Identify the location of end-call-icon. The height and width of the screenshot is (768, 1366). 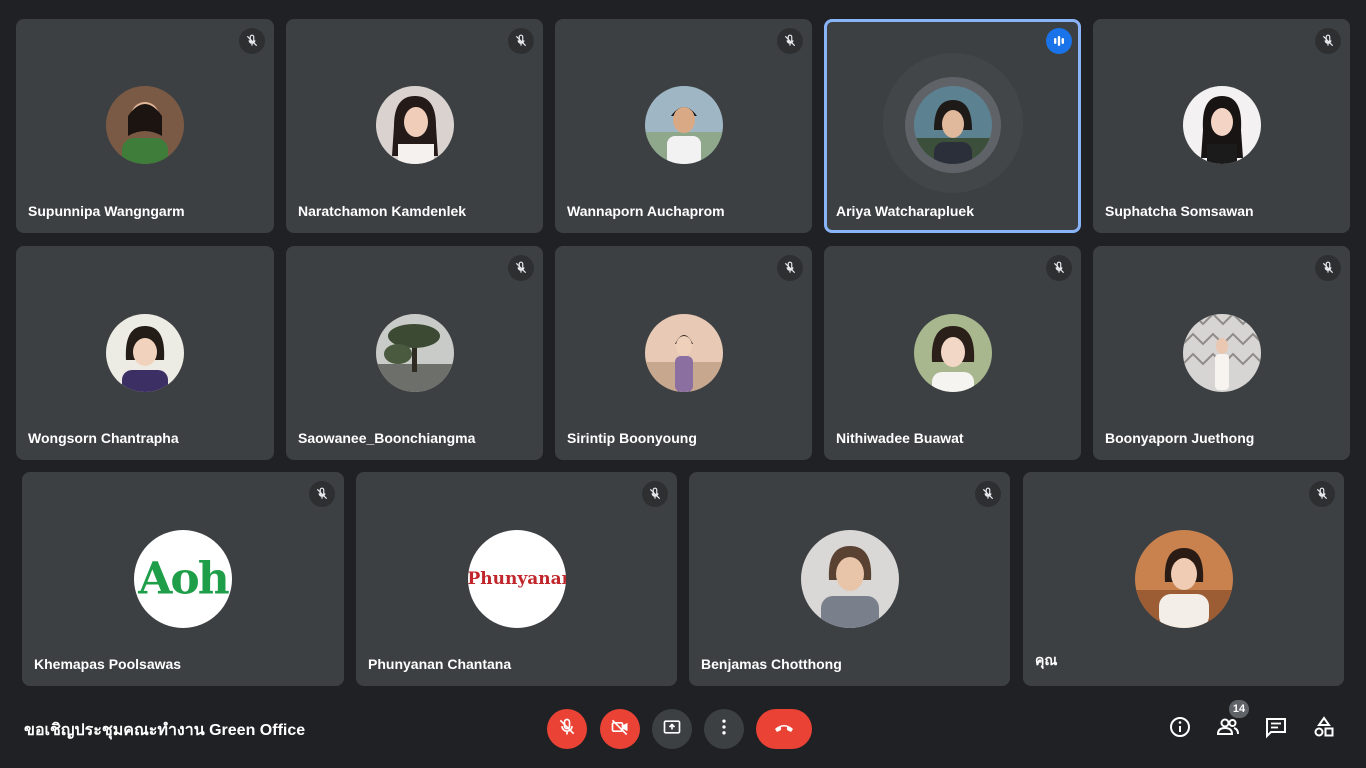
(784, 729).